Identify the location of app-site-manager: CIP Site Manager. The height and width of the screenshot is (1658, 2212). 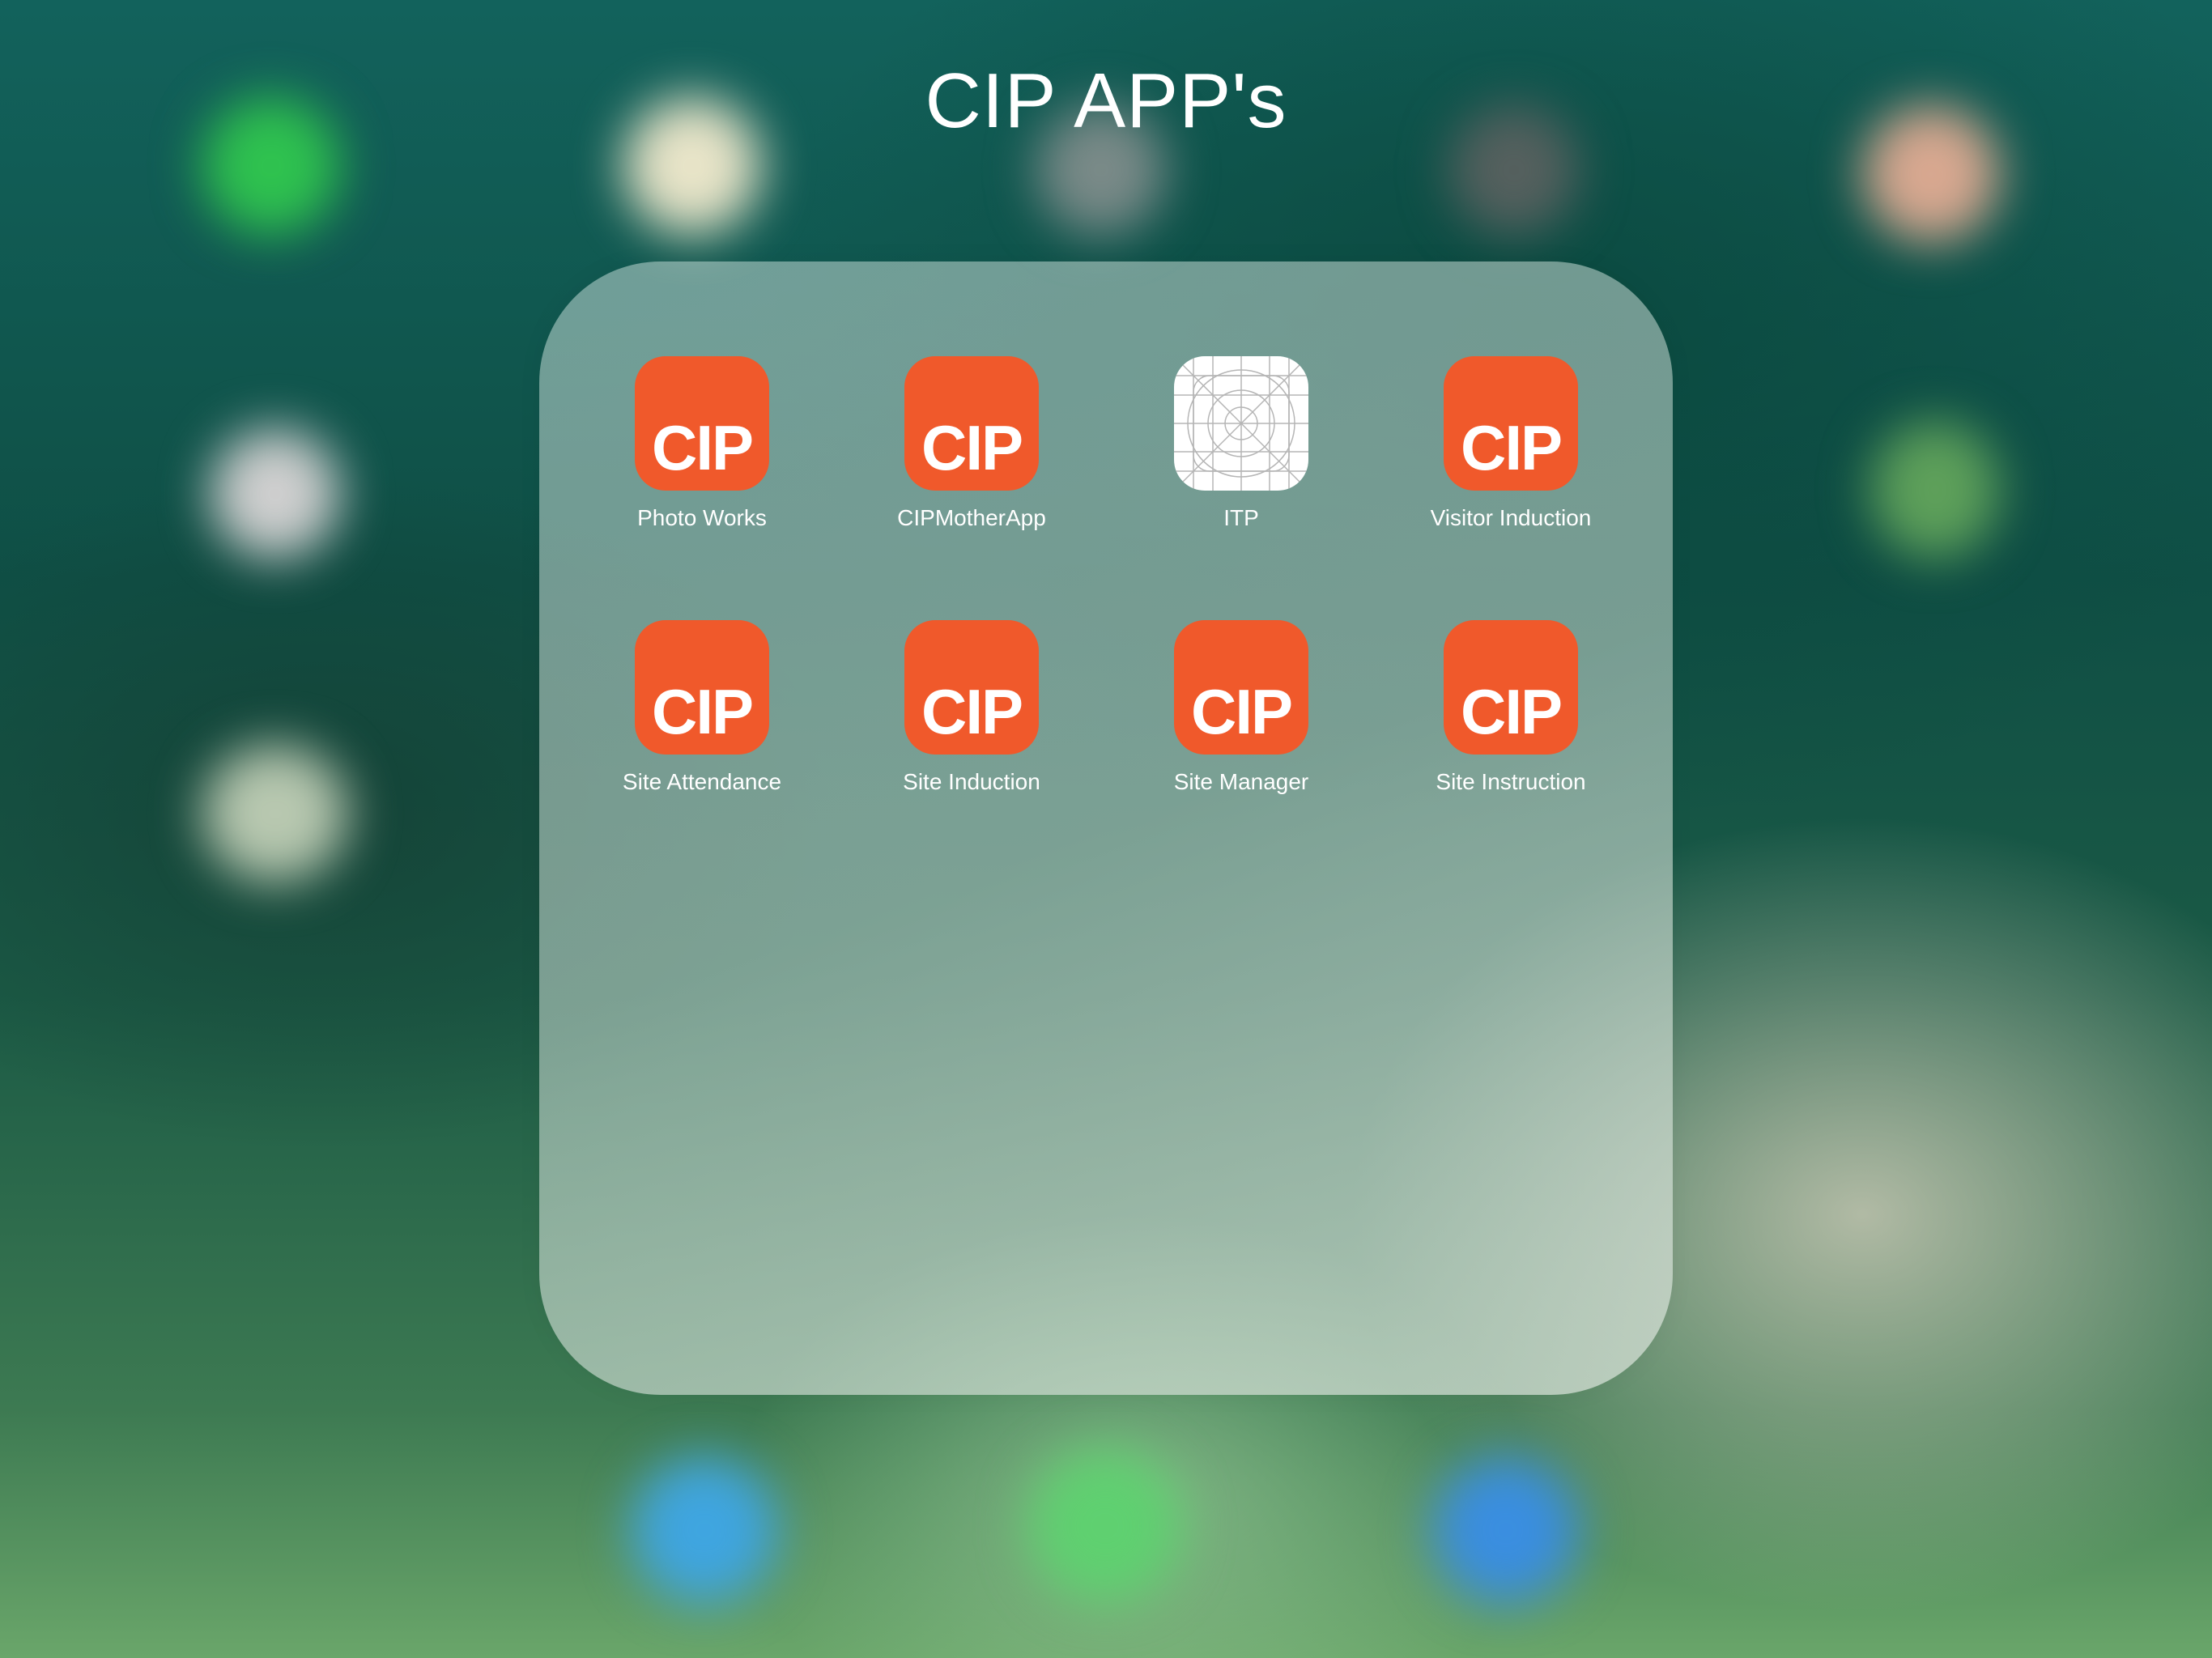
(1241, 707).